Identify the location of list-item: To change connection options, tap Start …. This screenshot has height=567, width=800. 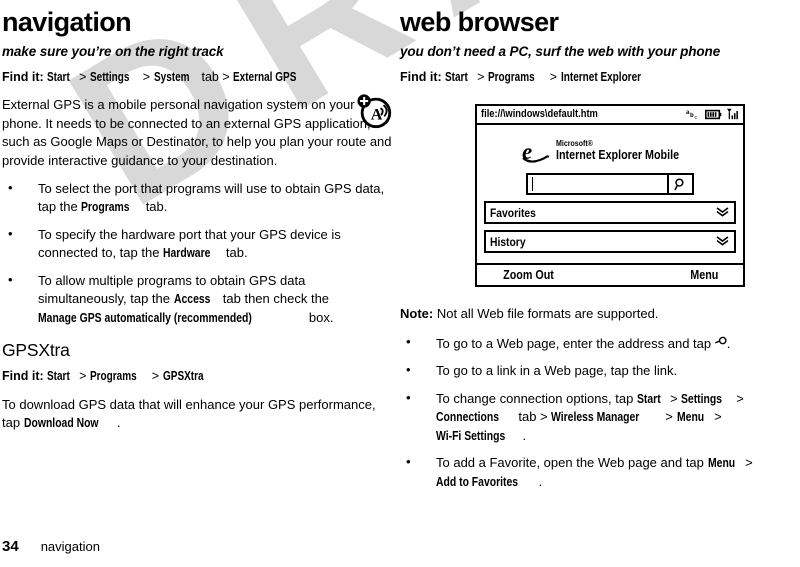
(600, 417).